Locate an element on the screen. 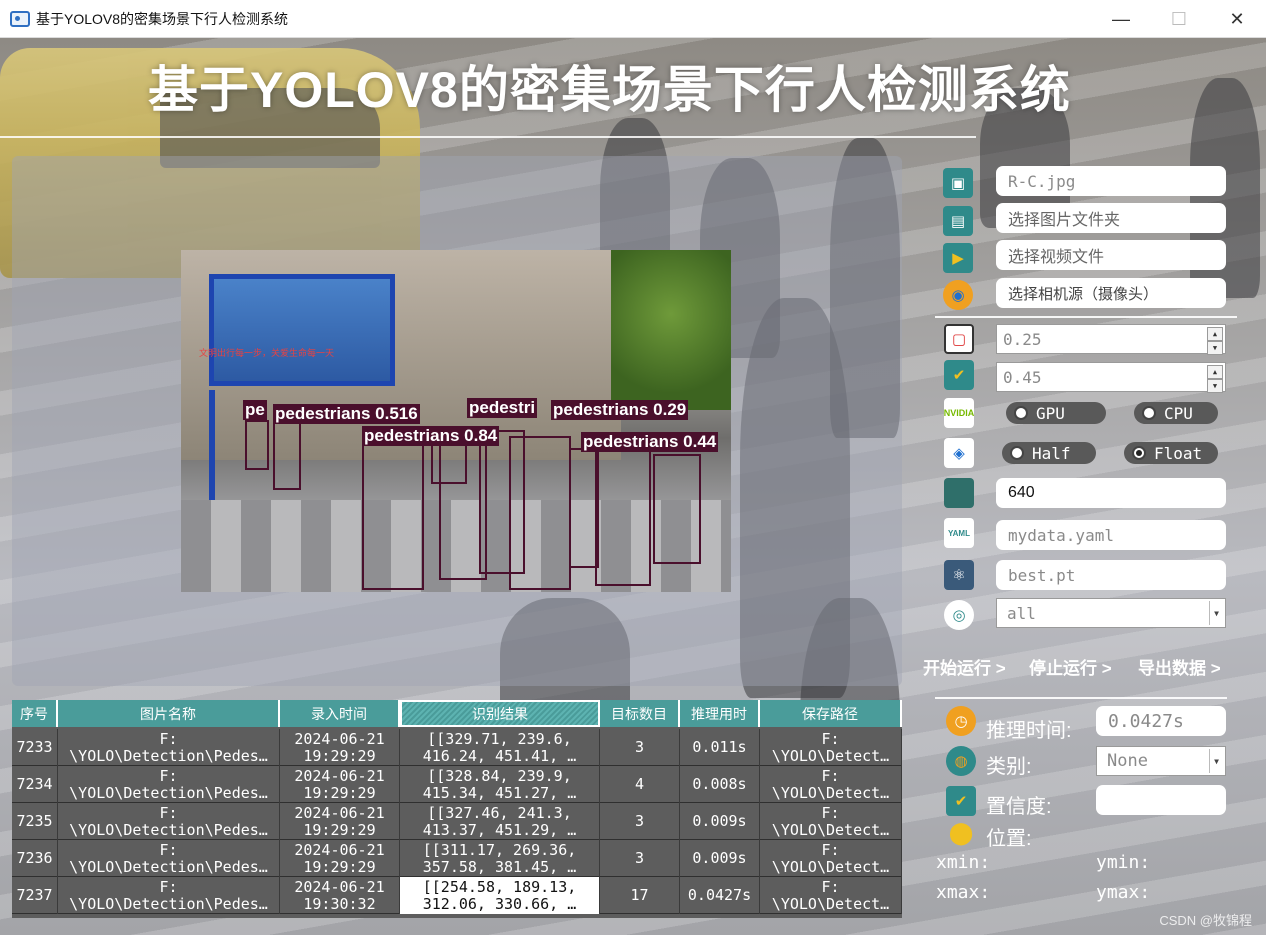 The image size is (1266, 935). column-header: 图片名称 is located at coordinates (169, 713).